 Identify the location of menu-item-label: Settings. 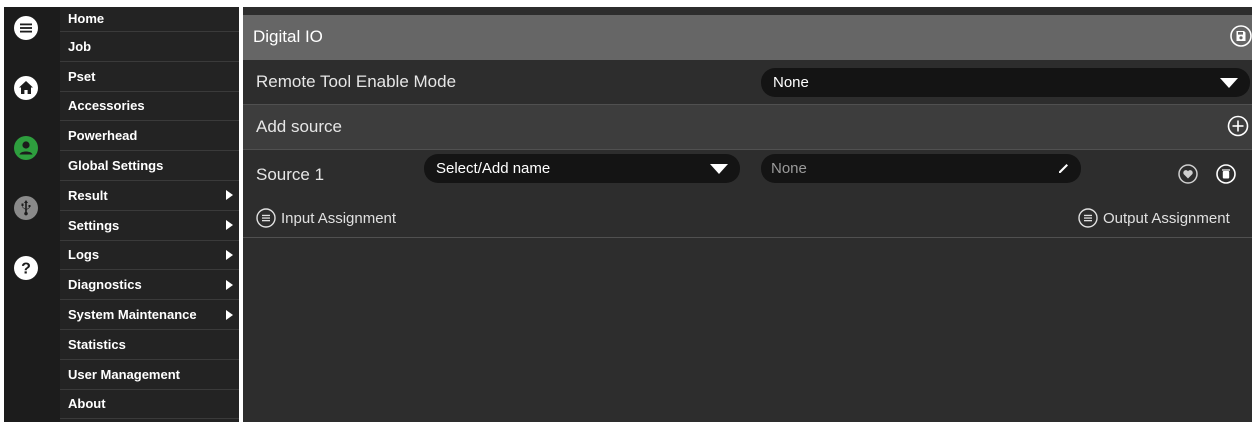
(94, 225).